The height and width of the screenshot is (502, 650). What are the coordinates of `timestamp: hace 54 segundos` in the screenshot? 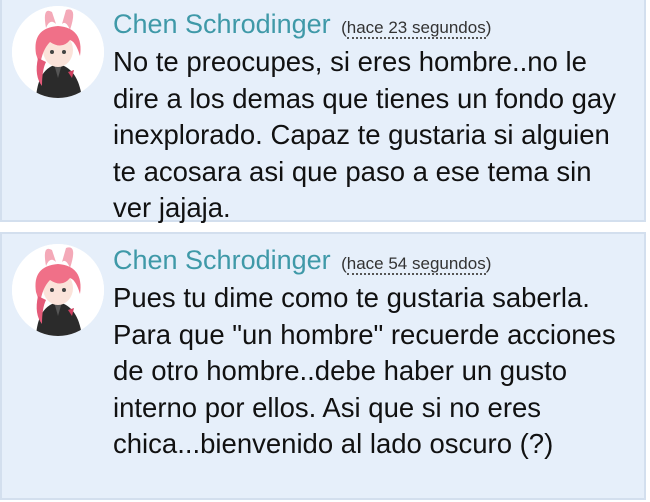 It's located at (416, 264).